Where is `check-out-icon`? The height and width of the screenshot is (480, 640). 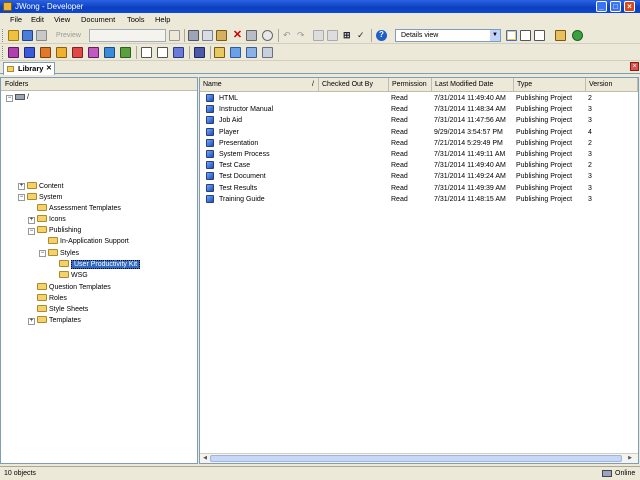 check-out-icon is located at coordinates (219, 52).